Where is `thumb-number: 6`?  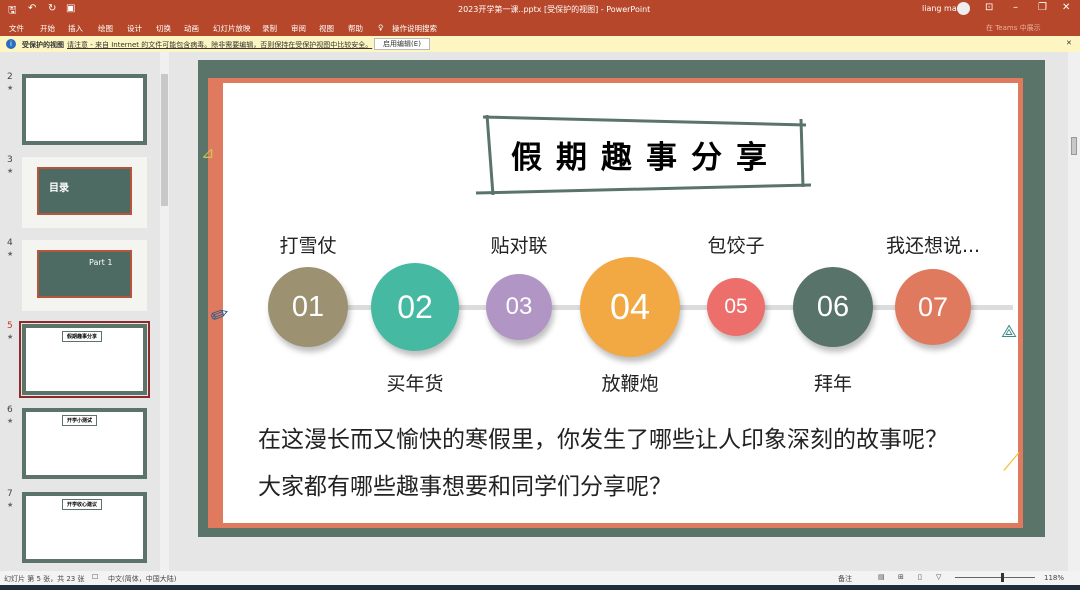
thumb-number: 6 is located at coordinates (10, 410).